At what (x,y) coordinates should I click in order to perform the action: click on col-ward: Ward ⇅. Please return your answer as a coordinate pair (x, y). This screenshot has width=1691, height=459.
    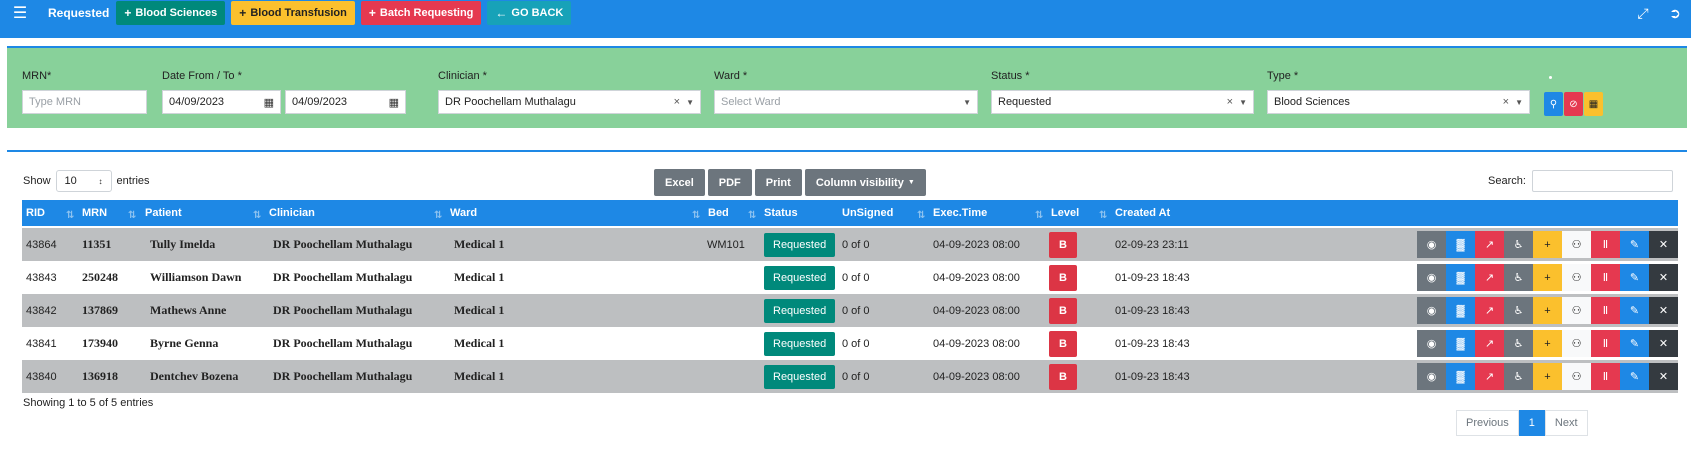
    Looking at the image, I should click on (579, 213).